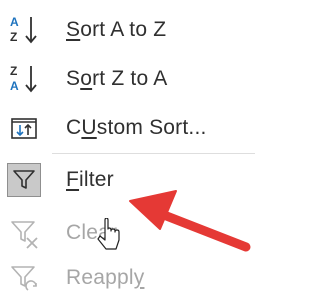 This screenshot has height=303, width=320. Describe the element at coordinates (153, 153) in the screenshot. I see `menu-separator` at that location.